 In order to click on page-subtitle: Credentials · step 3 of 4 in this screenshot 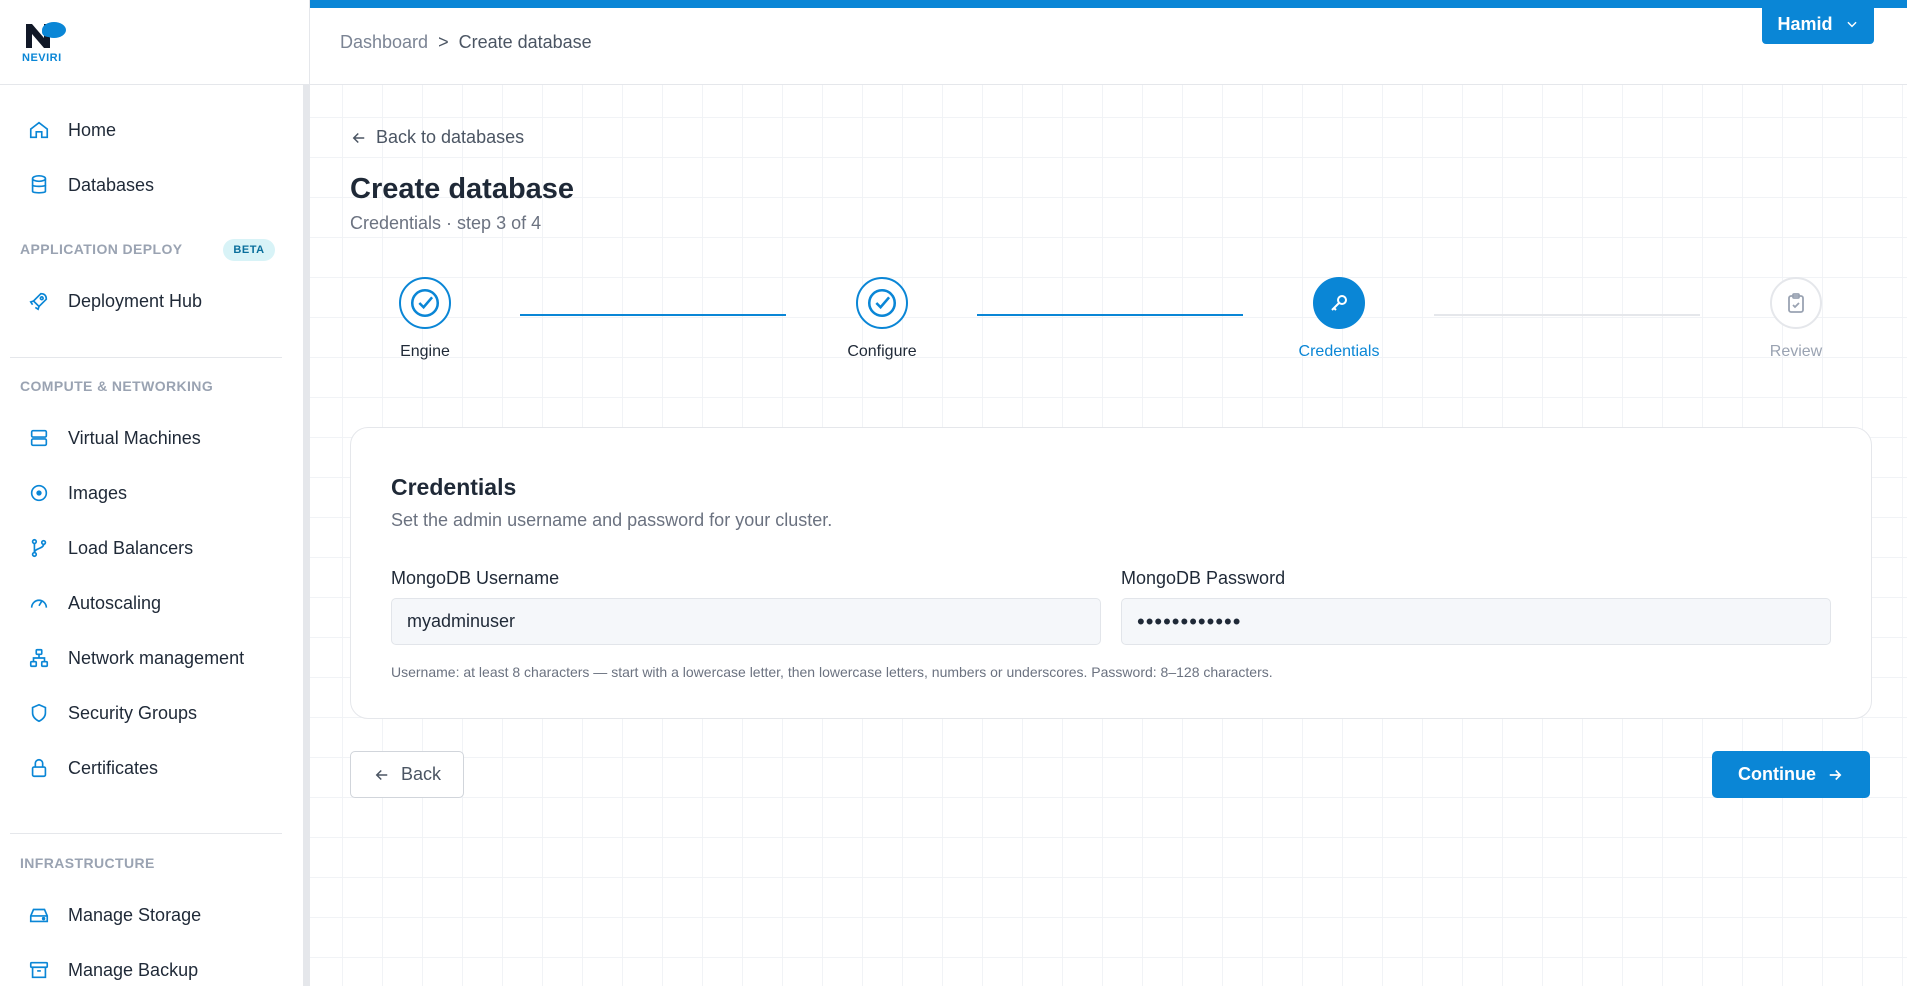, I will do `click(446, 223)`.